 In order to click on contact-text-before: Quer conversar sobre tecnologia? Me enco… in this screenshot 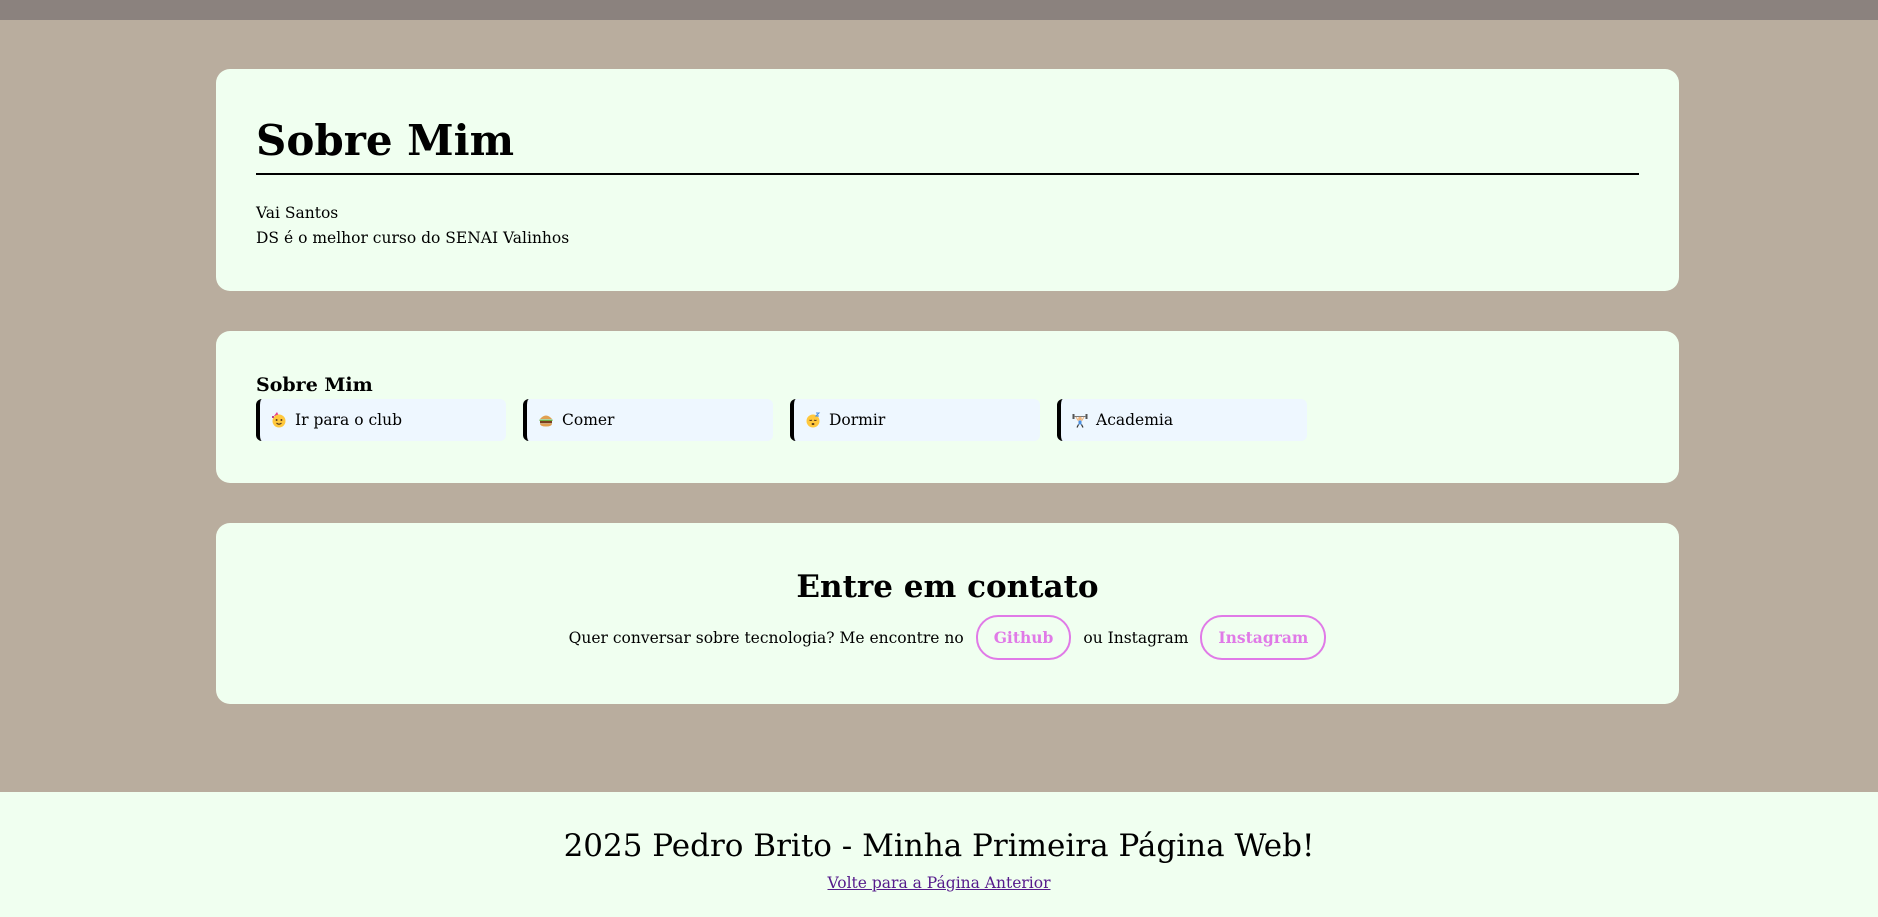, I will do `click(766, 637)`.